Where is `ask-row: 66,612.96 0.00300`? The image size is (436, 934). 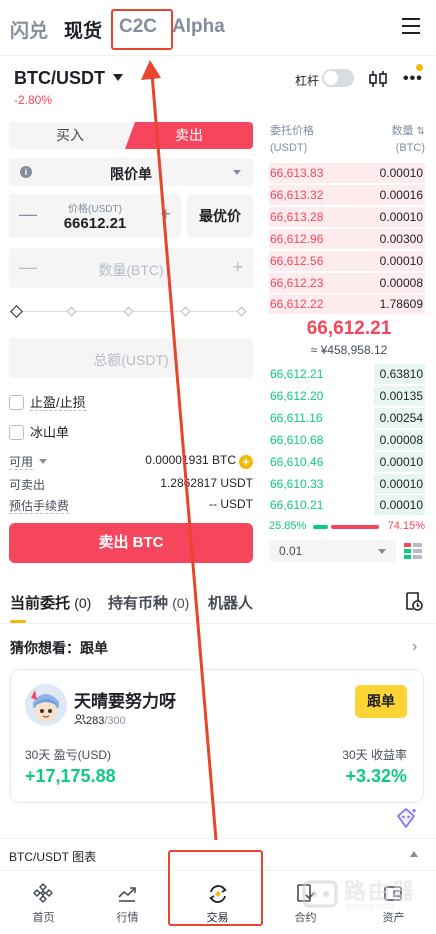 ask-row: 66,612.96 0.00300 is located at coordinates (347, 239).